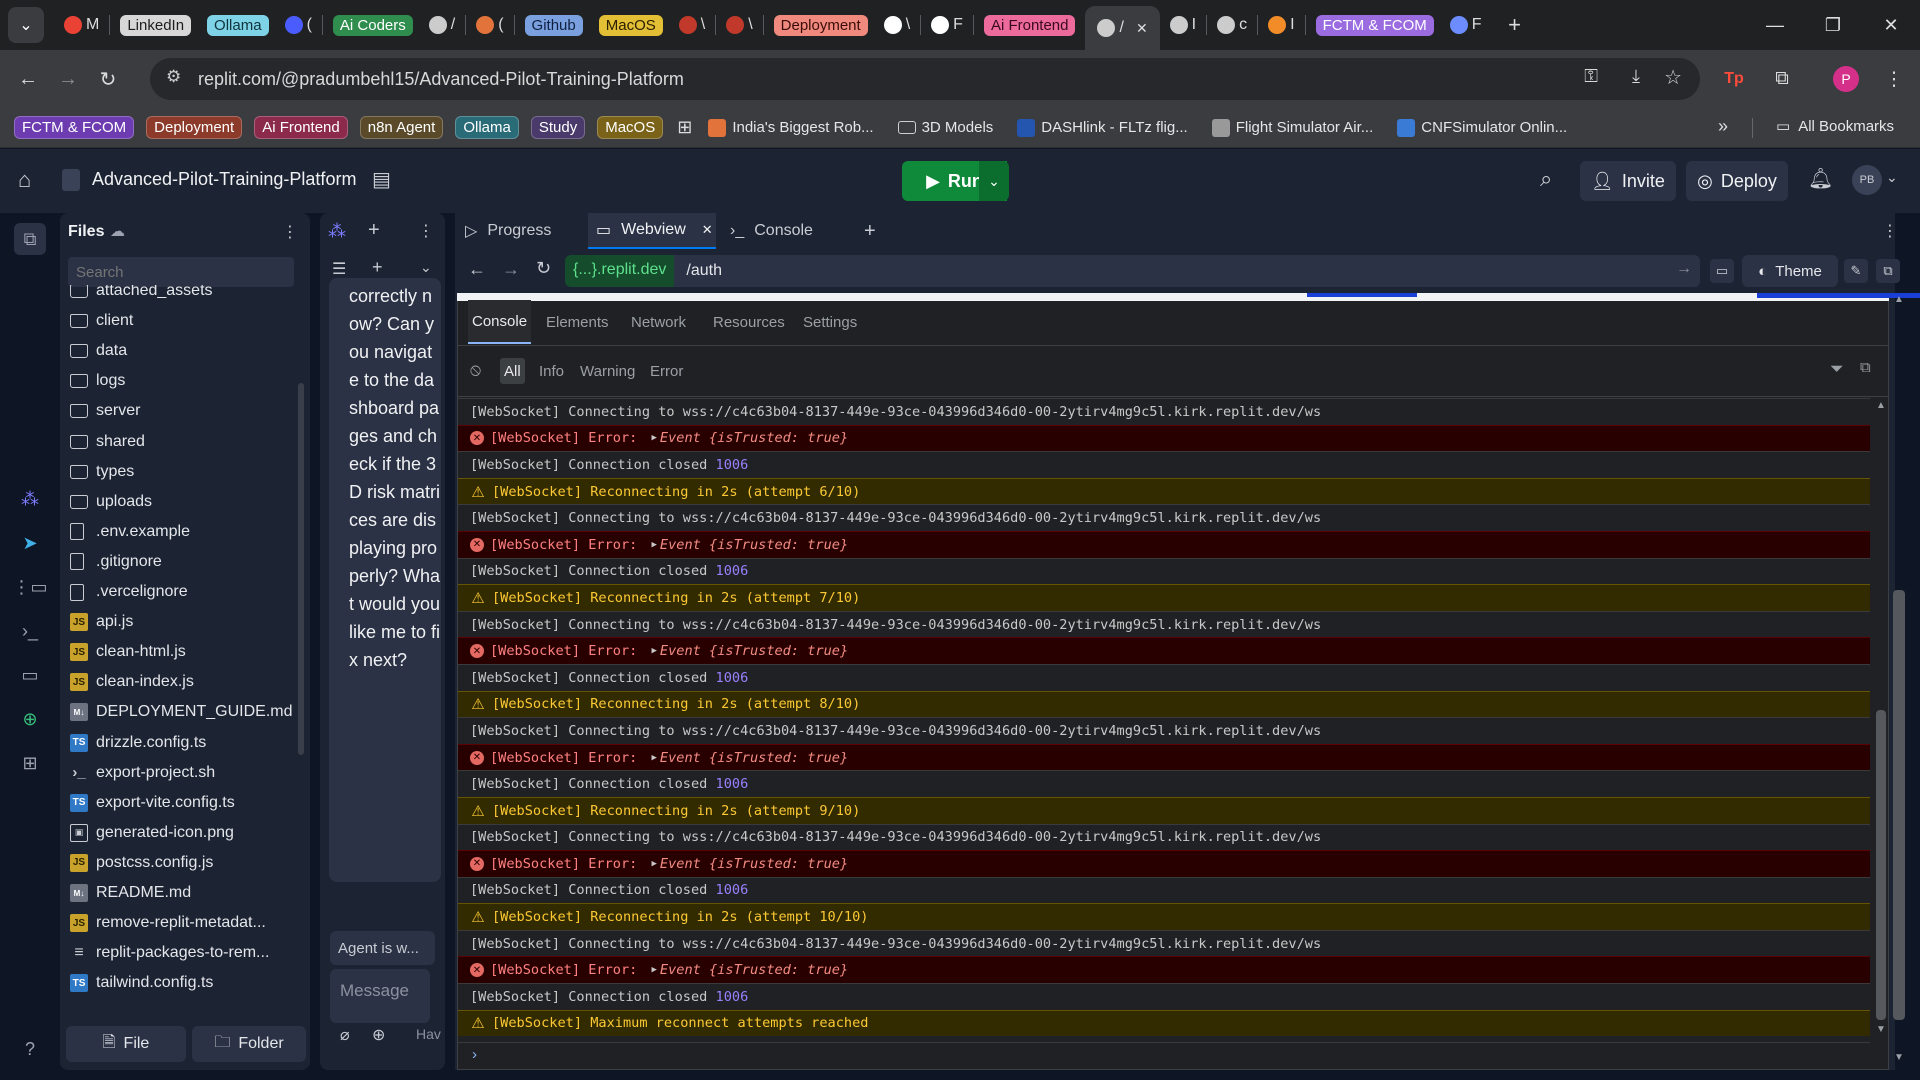 This screenshot has width=1920, height=1080. Describe the element at coordinates (1122, 28) in the screenshot. I see `browser-tab: / ✕` at that location.